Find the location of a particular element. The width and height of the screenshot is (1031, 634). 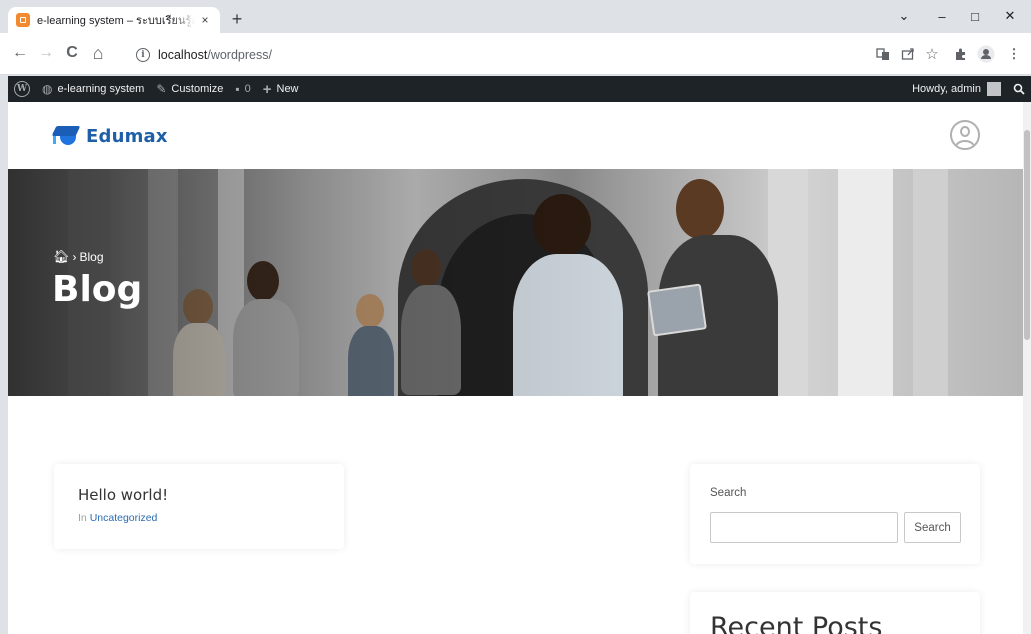

admin-bar-account: Howdy, admin is located at coordinates (956, 89).